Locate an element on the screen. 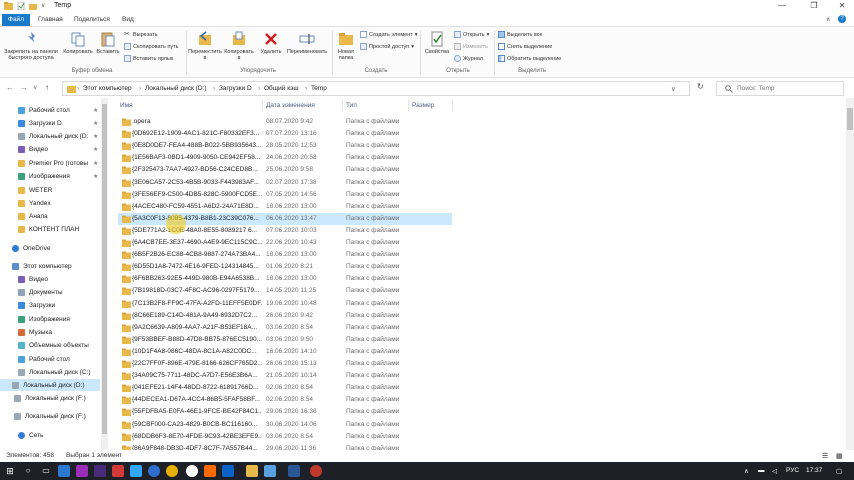  history-button: Журнал is located at coordinates (468, 58).